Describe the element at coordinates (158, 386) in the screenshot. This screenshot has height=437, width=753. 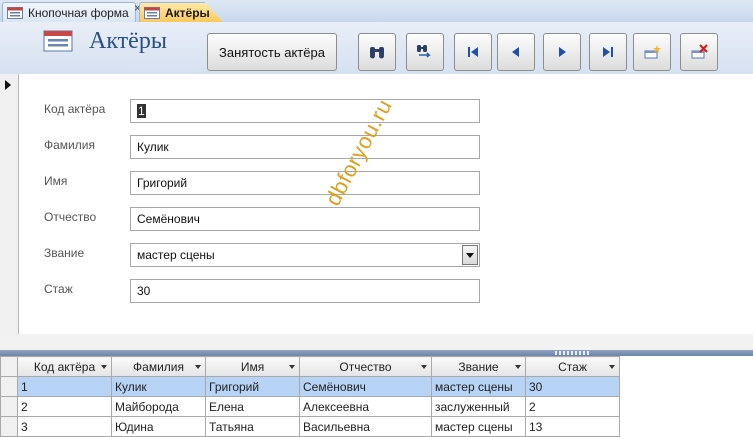
I see `table-cell: Кулик` at that location.